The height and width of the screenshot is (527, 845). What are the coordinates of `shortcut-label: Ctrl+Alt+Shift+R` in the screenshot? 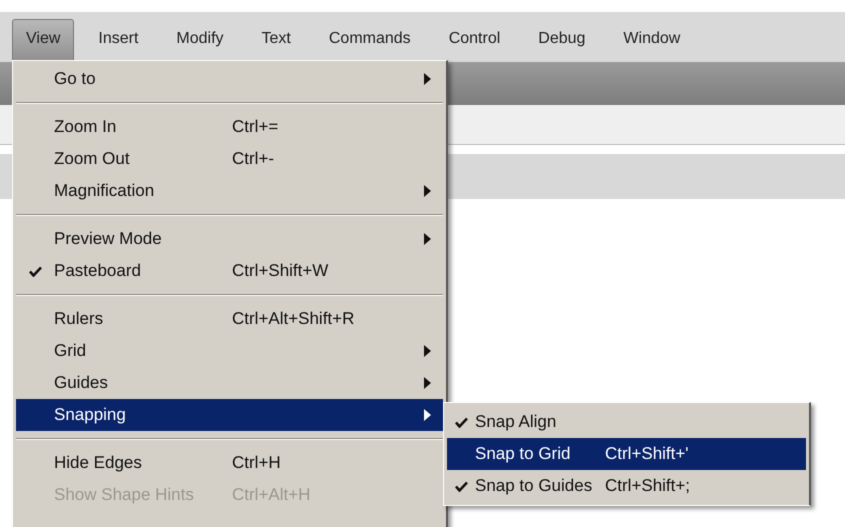 It's located at (293, 318).